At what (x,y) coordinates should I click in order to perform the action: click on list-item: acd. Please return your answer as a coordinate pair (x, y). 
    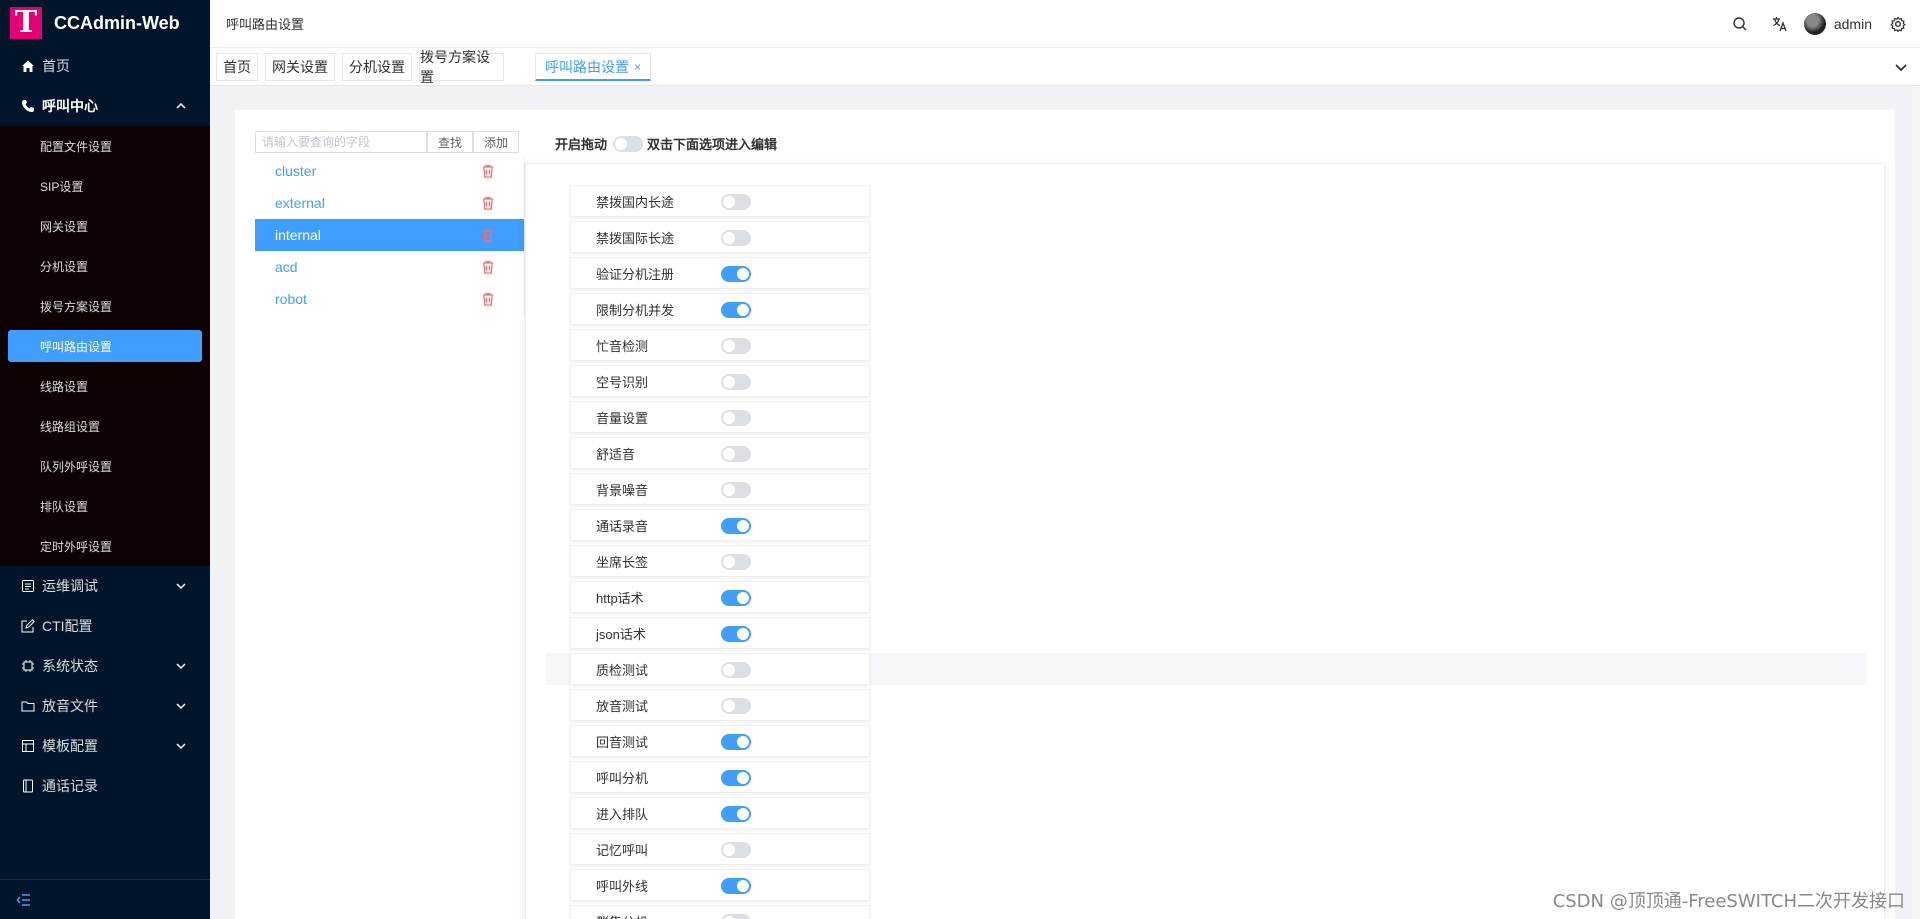
    Looking at the image, I should click on (390, 267).